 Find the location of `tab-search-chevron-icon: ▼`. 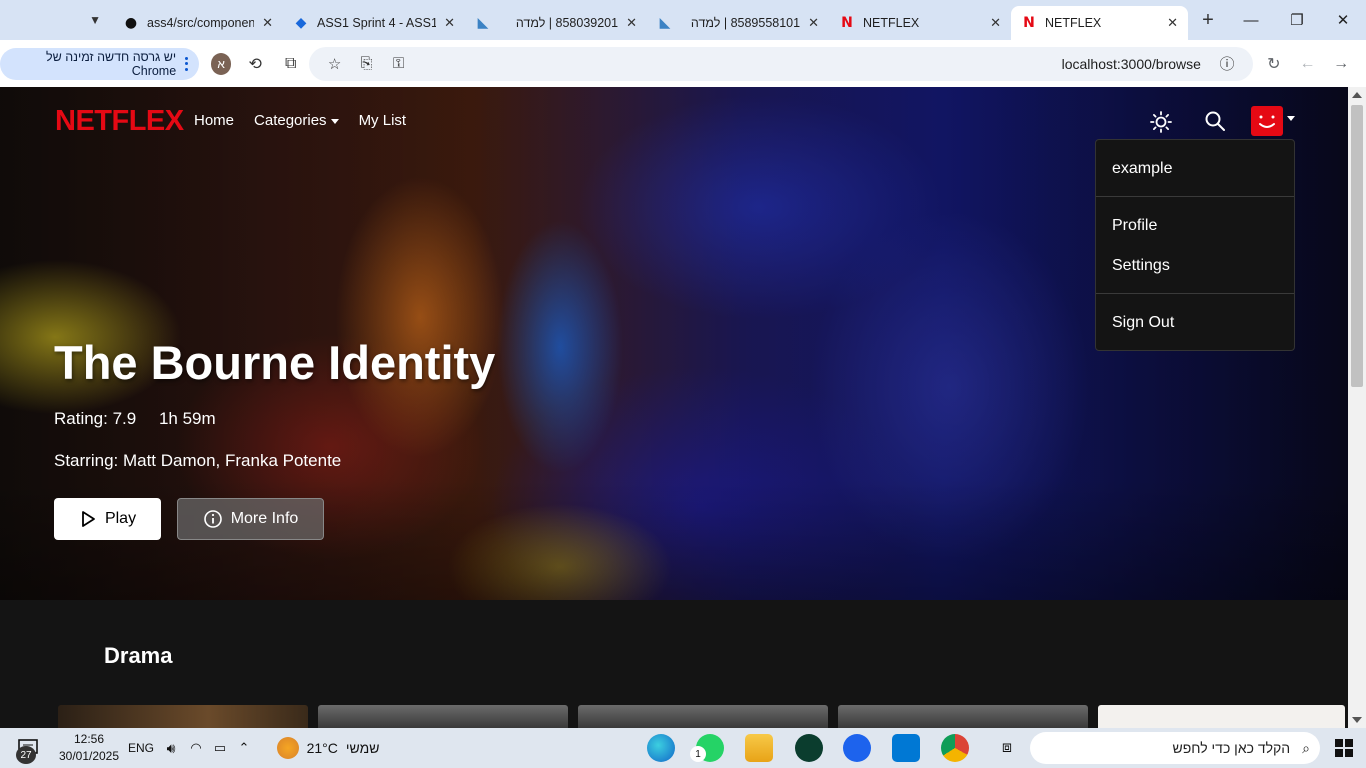

tab-search-chevron-icon: ▼ is located at coordinates (95, 20).